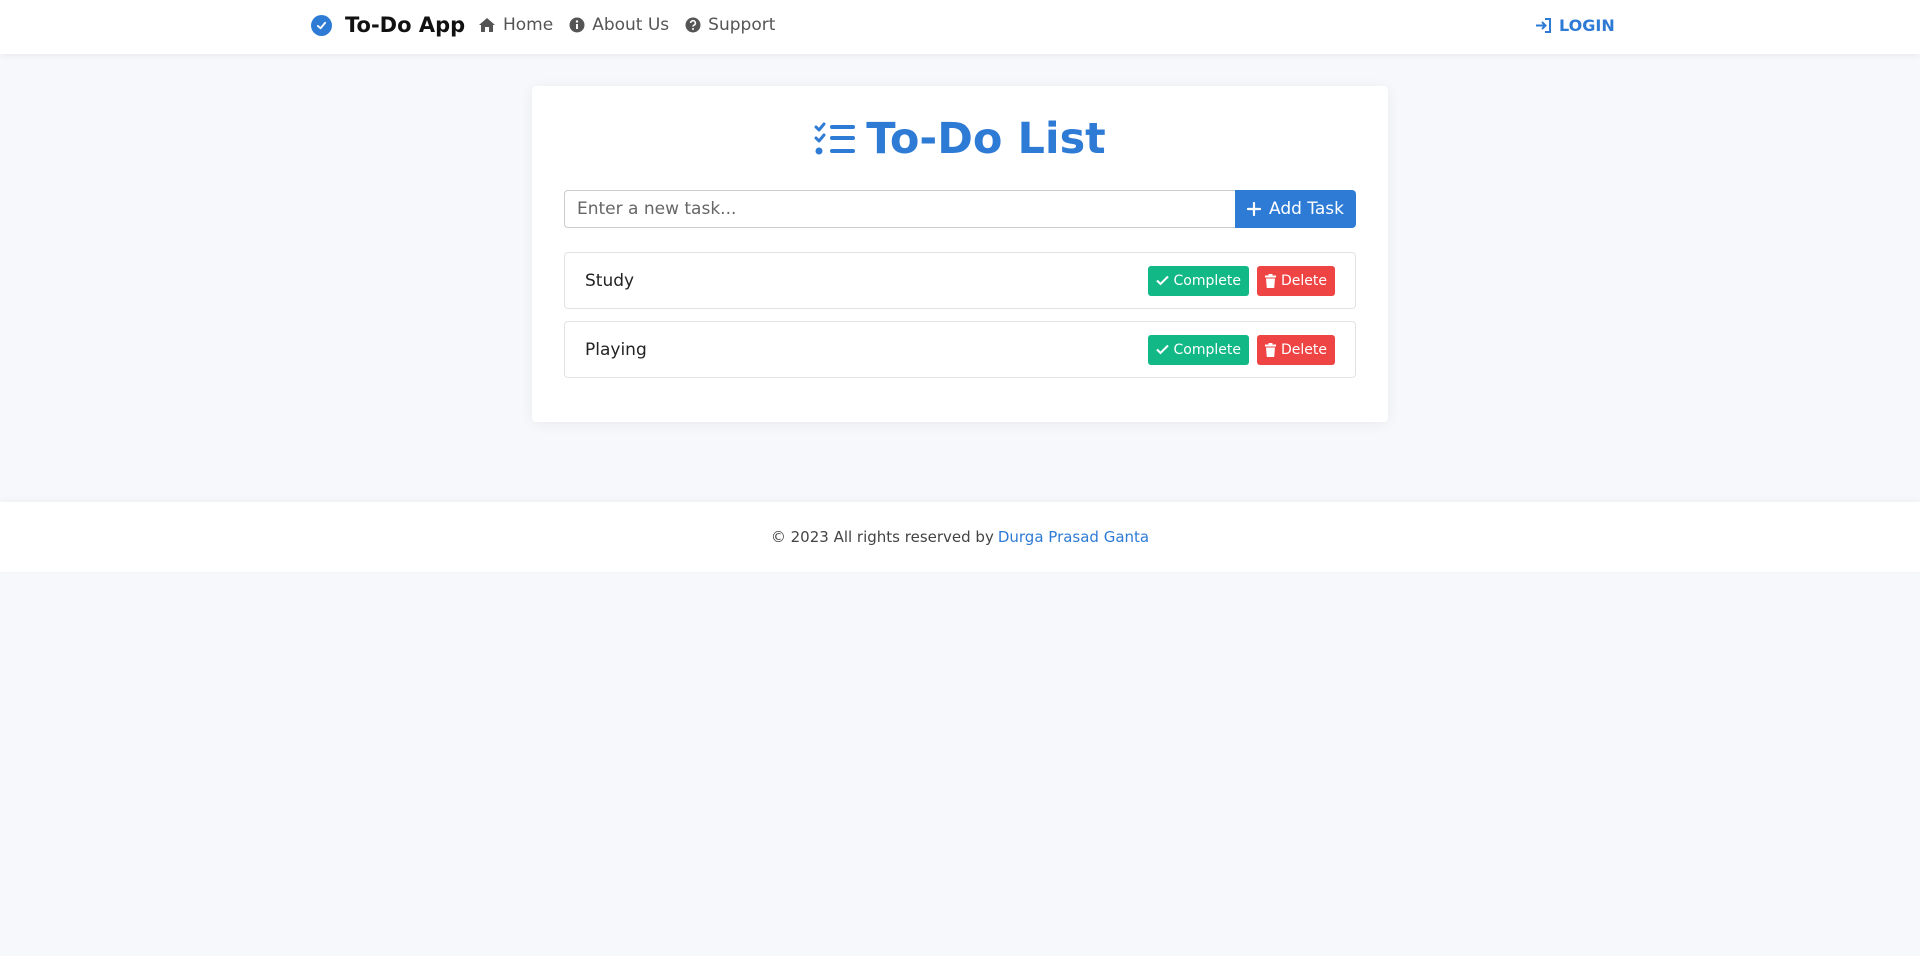 The height and width of the screenshot is (956, 1920). I want to click on nav-link-support: Support, so click(730, 25).